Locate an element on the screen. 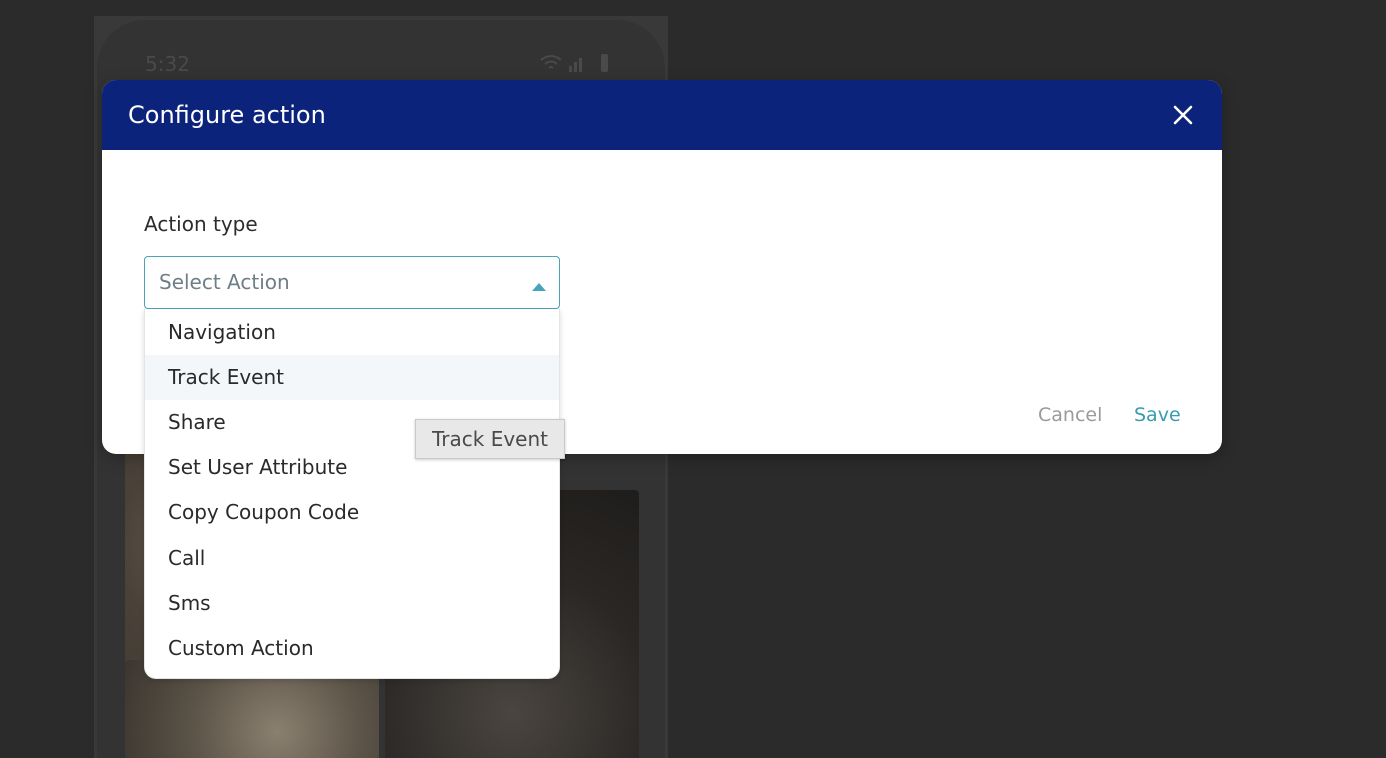  action-type-select: Select Action is located at coordinates (352, 282).